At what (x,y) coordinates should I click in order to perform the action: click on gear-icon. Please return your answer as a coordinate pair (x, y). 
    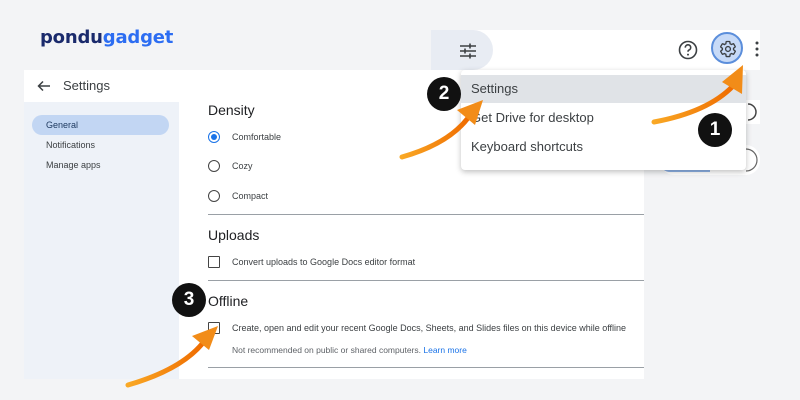
    Looking at the image, I should click on (728, 49).